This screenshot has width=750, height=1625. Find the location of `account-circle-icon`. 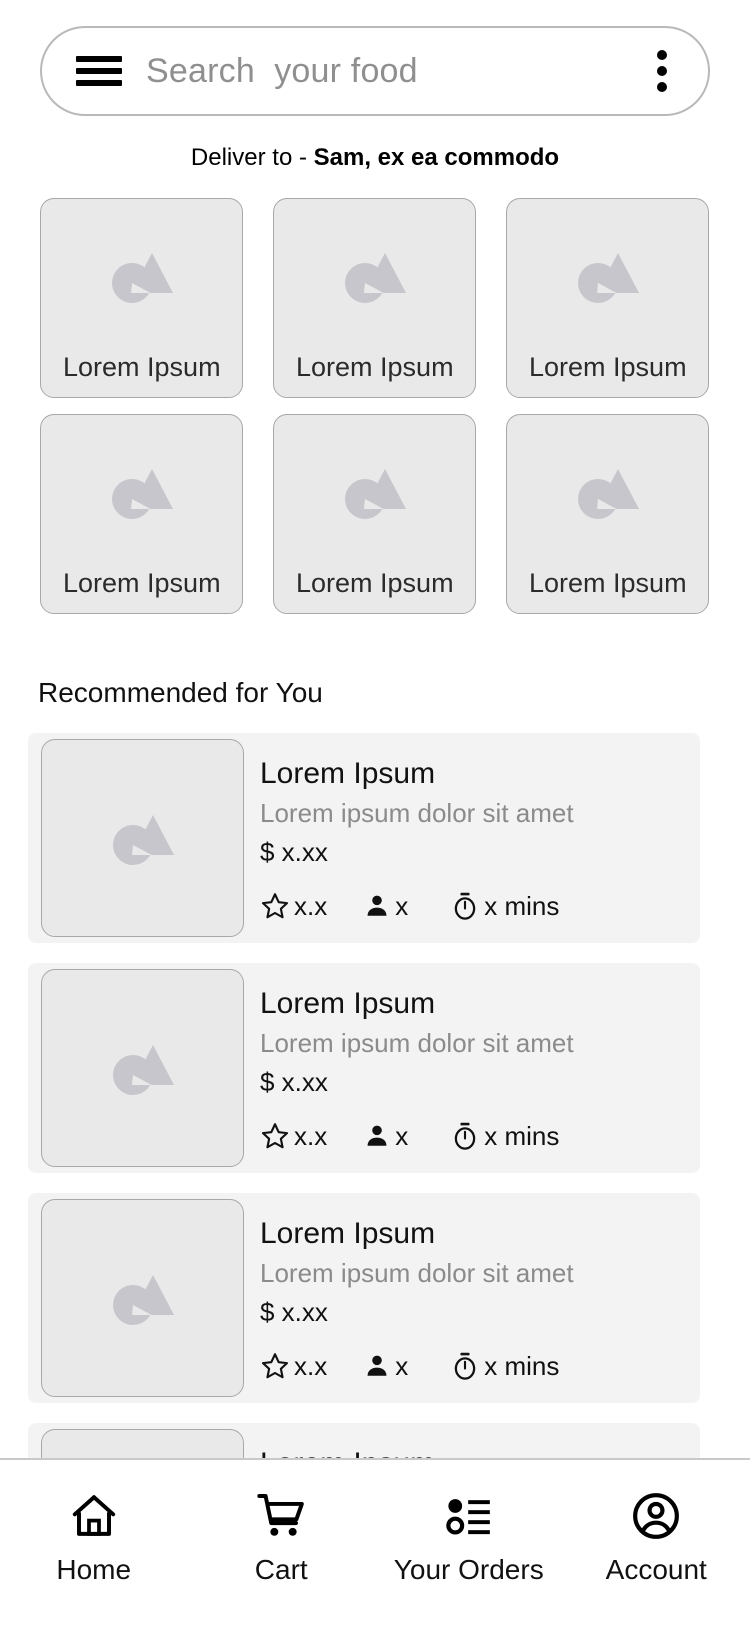

account-circle-icon is located at coordinates (656, 1516).